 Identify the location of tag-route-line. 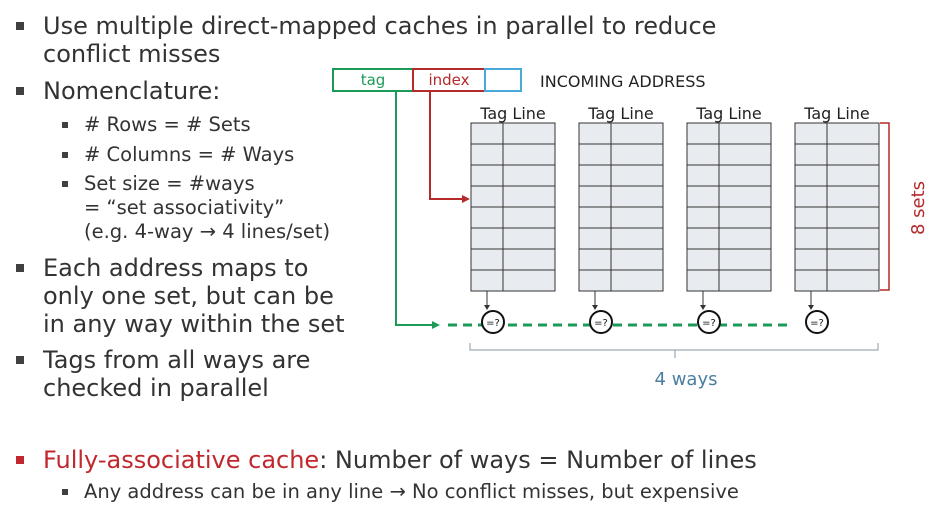
(413, 208).